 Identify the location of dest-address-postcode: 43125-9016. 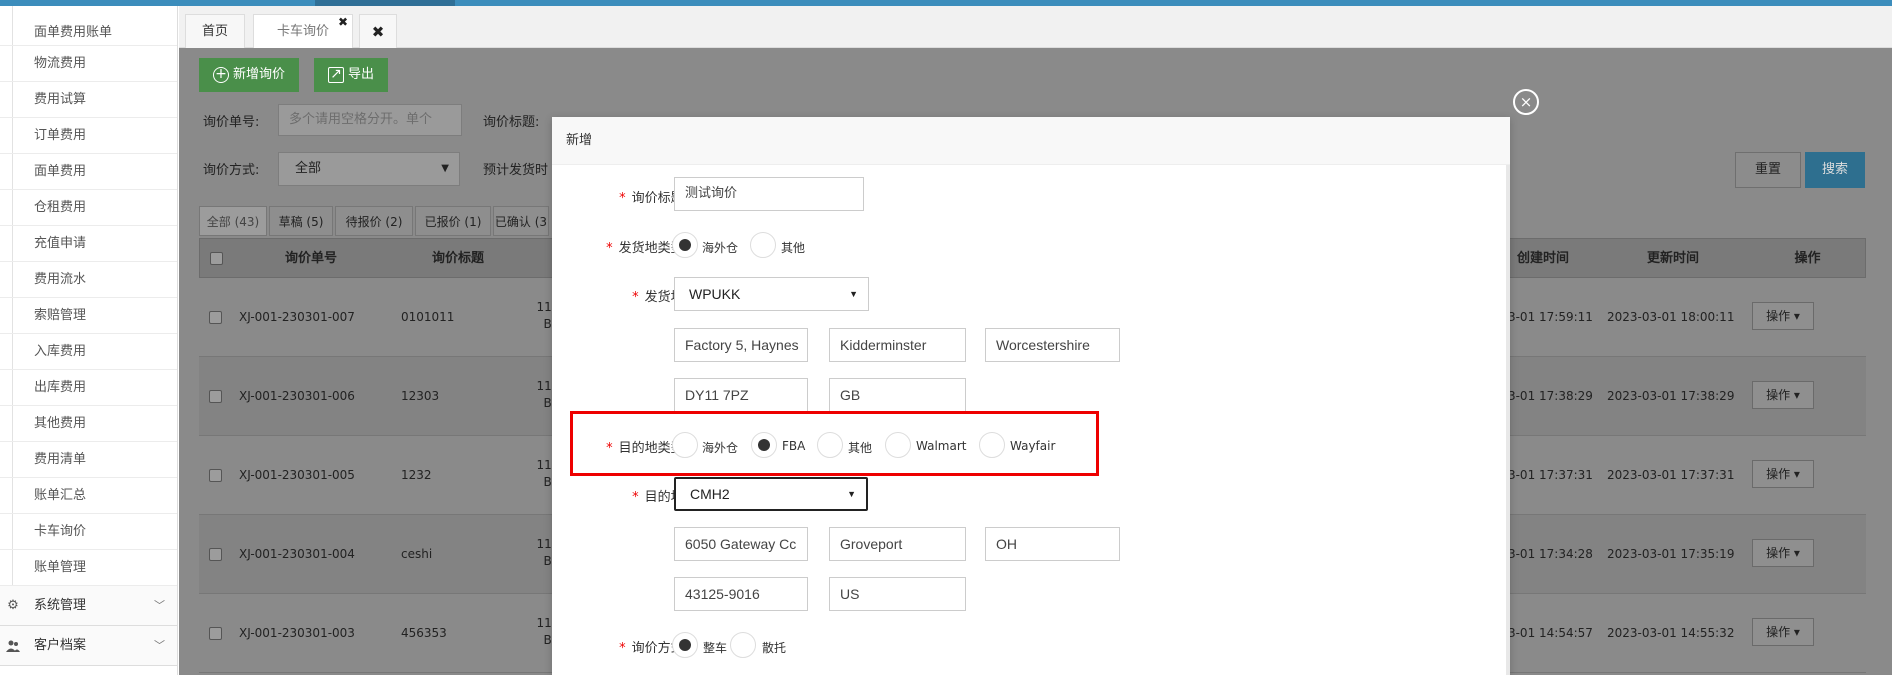
(741, 594).